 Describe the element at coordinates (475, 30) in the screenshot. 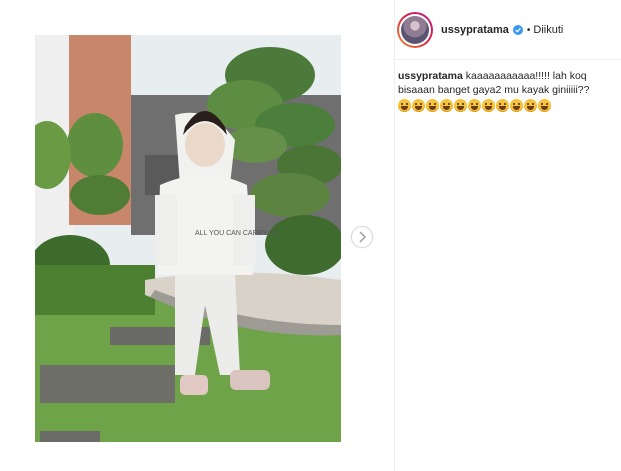

I see `username-link: ussypratama` at that location.